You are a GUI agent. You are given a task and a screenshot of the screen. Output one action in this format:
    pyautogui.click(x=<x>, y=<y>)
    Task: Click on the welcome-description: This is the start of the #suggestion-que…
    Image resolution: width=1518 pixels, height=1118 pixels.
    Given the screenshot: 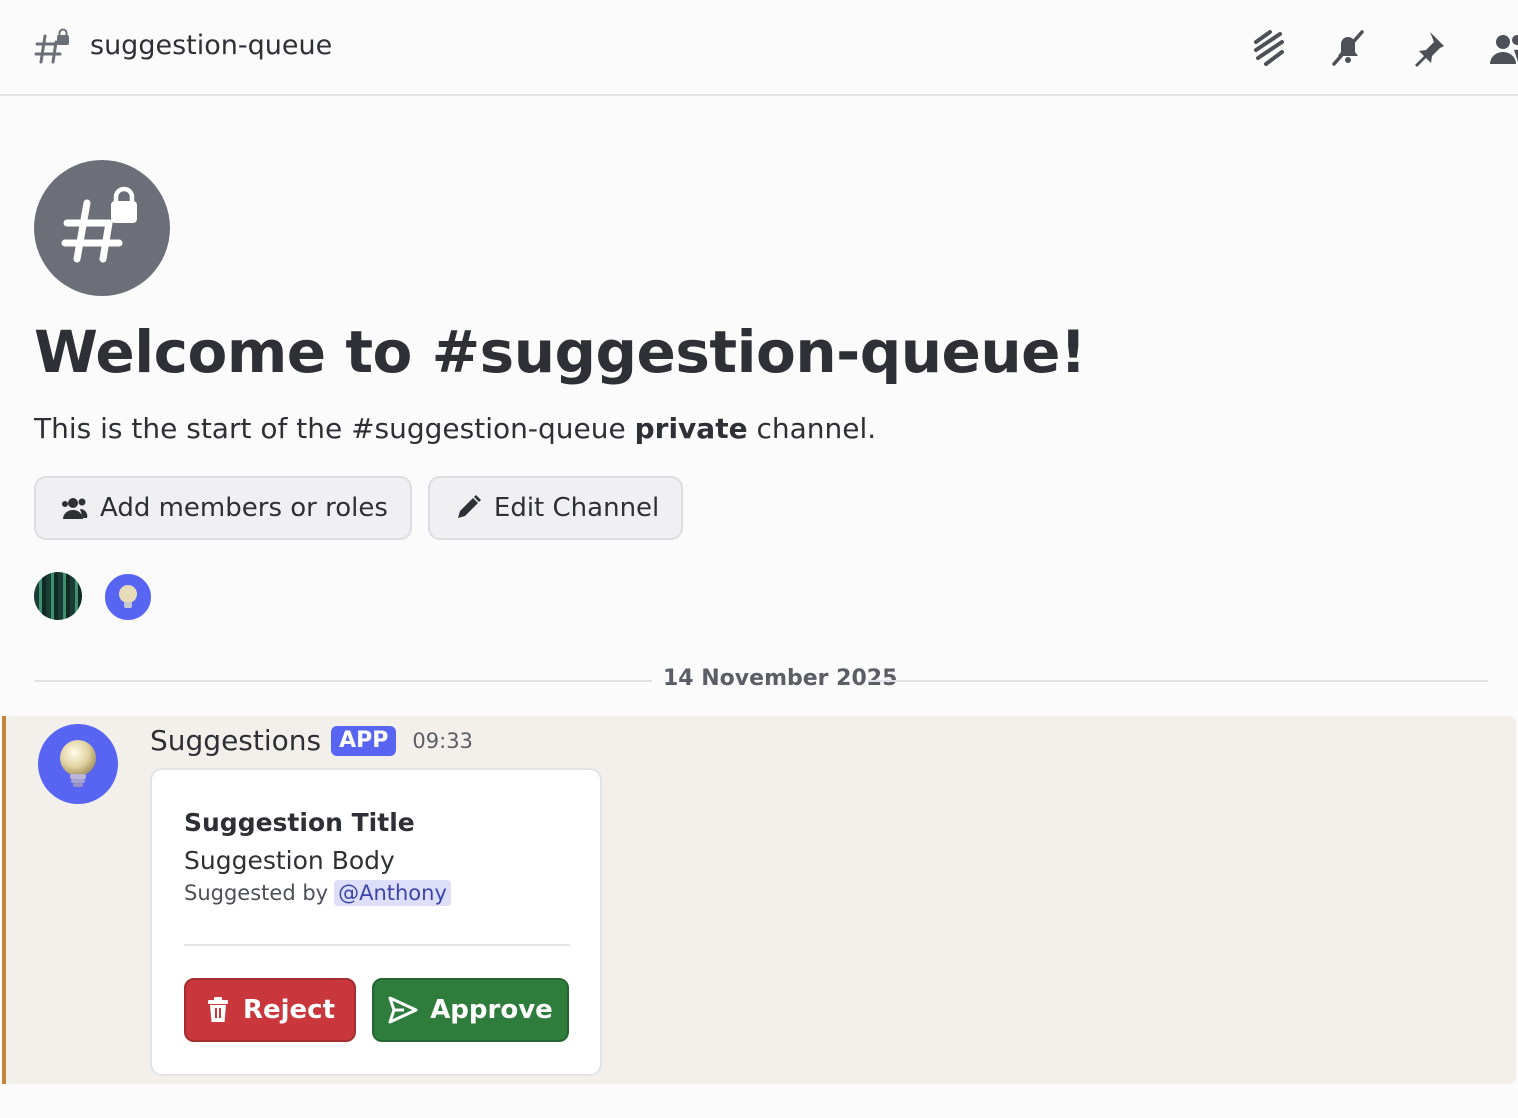 What is the action you would take?
    pyautogui.click(x=455, y=428)
    